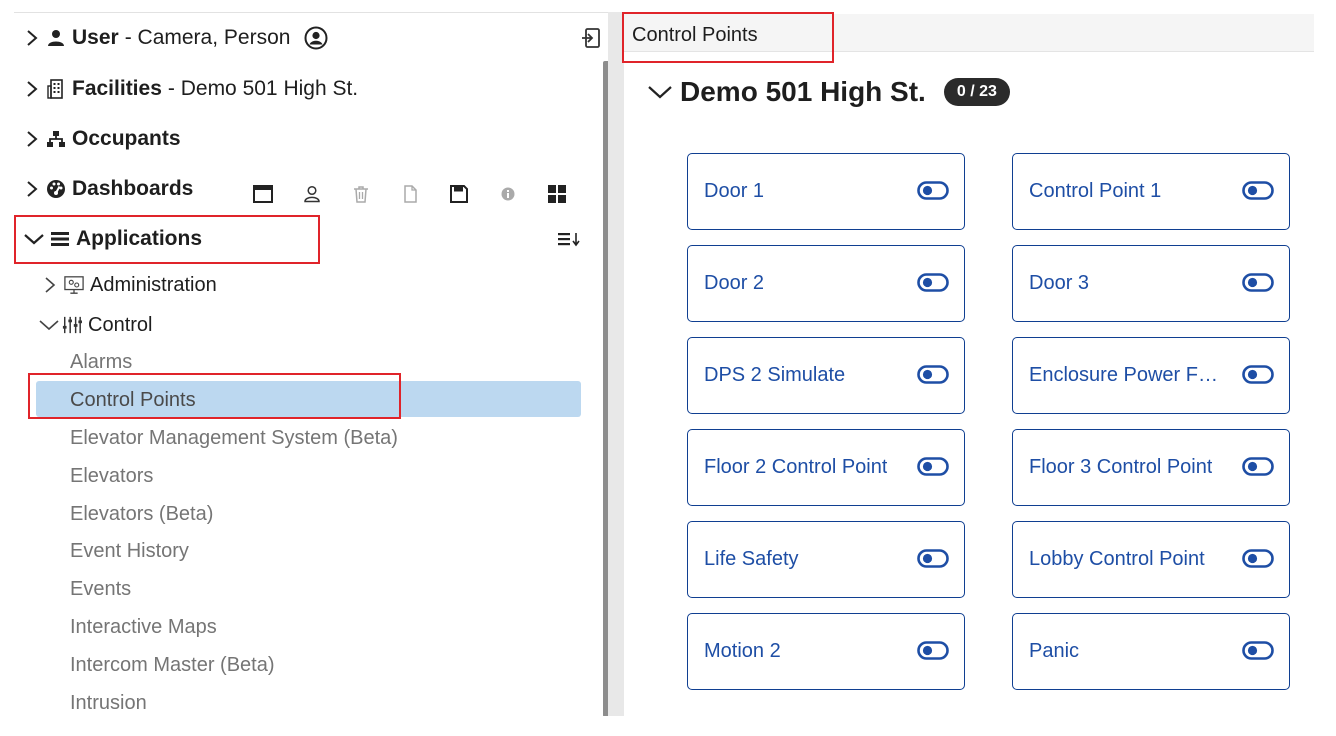 This screenshot has width=1336, height=736. Describe the element at coordinates (734, 283) in the screenshot. I see `control-point-label: Door 2` at that location.